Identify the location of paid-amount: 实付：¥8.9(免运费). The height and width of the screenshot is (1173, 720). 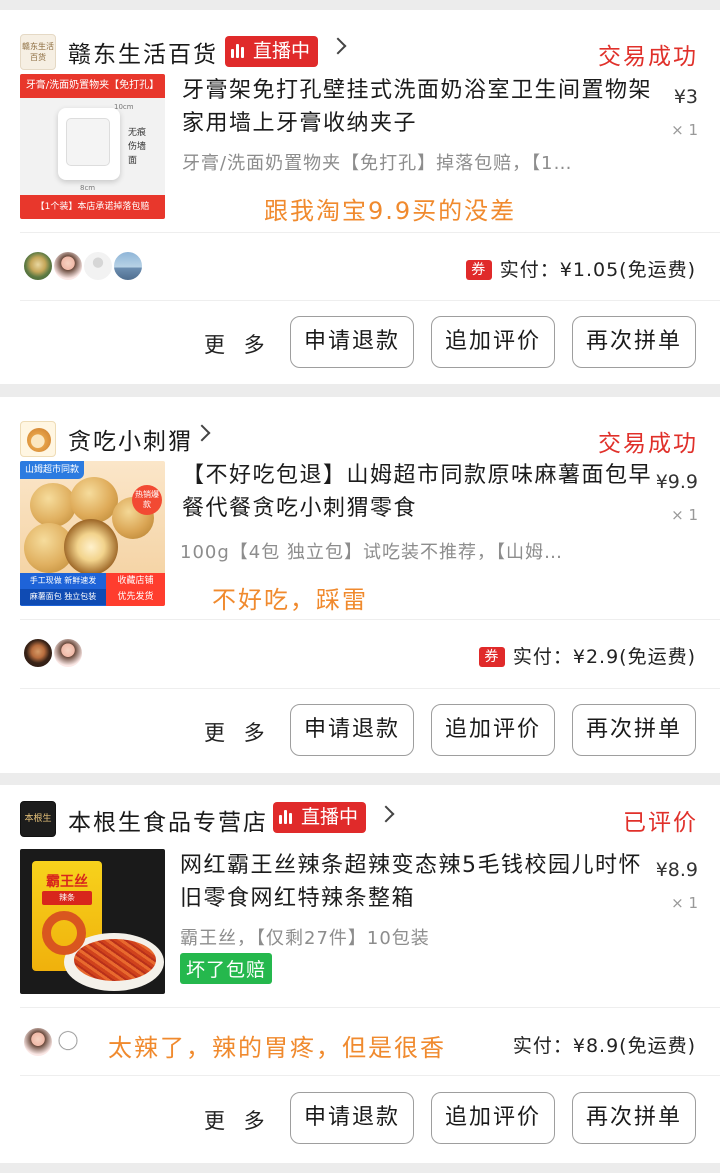
(604, 1044).